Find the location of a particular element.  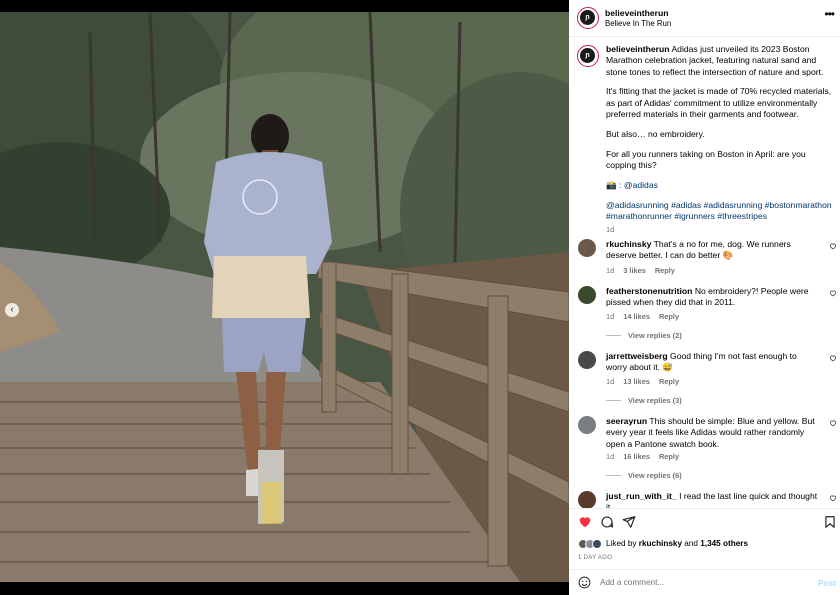

comment-username: rkuchinsky is located at coordinates (628, 244).